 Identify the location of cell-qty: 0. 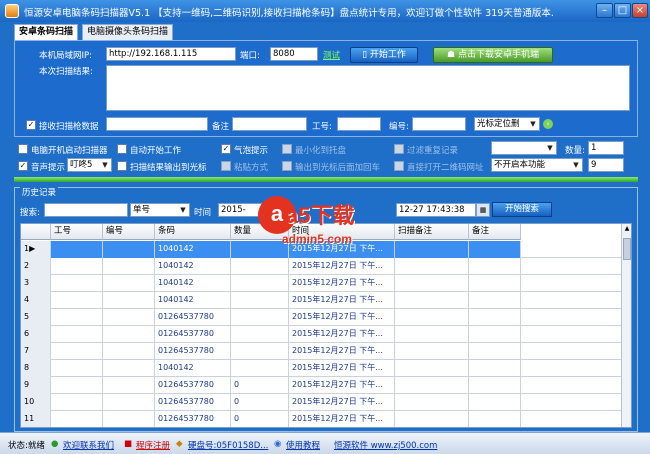
(260, 419).